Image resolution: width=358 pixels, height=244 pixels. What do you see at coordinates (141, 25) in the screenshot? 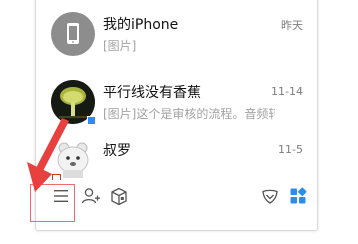
I see `chat-name: 我的iPhone` at bounding box center [141, 25].